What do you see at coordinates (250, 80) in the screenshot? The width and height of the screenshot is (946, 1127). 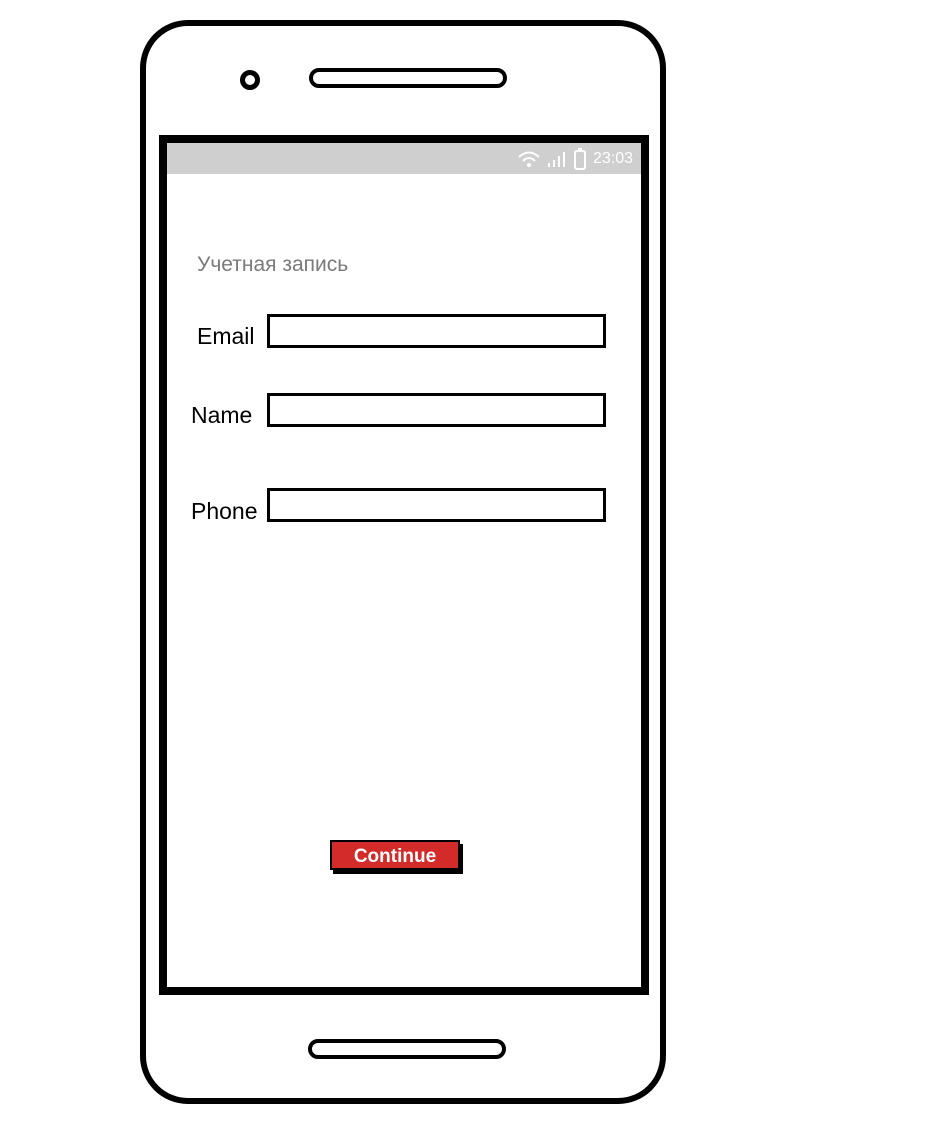 I see `camera-icon` at bounding box center [250, 80].